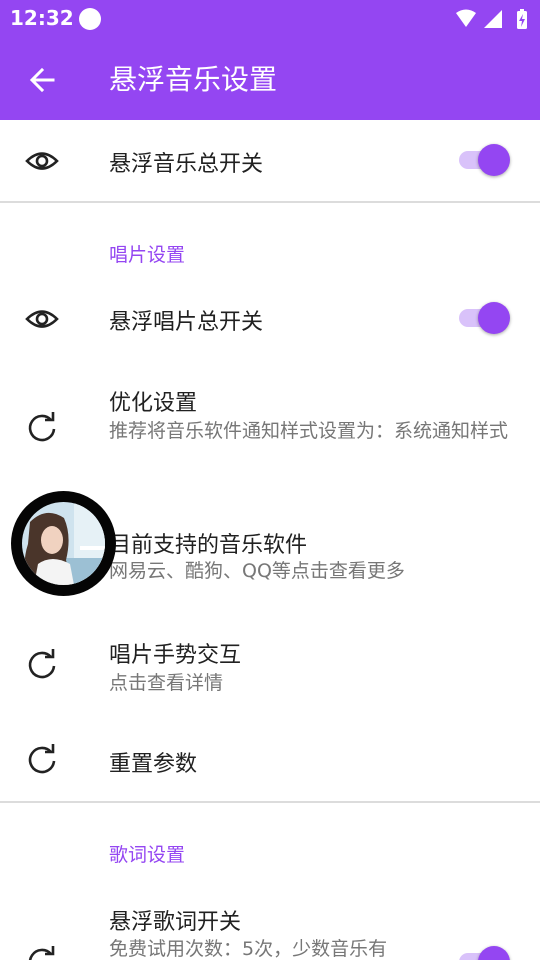  I want to click on signal-icon, so click(493, 19).